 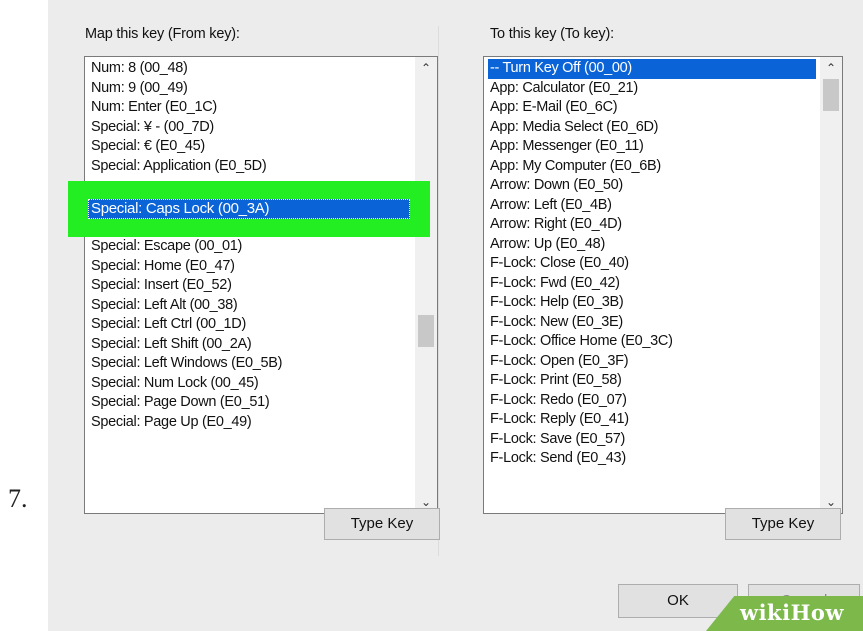 I want to click on list-item: F-Lock: Reply (E0_41), so click(x=652, y=420).